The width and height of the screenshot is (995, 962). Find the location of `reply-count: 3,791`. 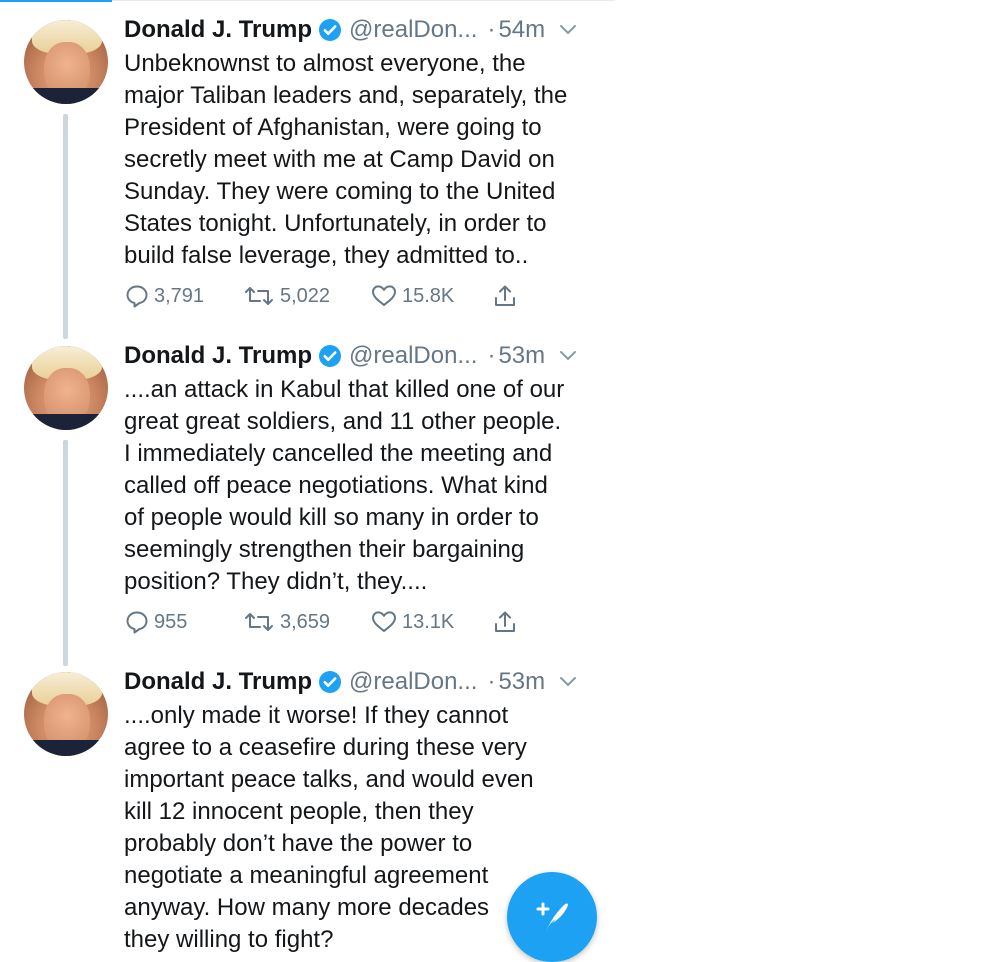

reply-count: 3,791 is located at coordinates (179, 295).